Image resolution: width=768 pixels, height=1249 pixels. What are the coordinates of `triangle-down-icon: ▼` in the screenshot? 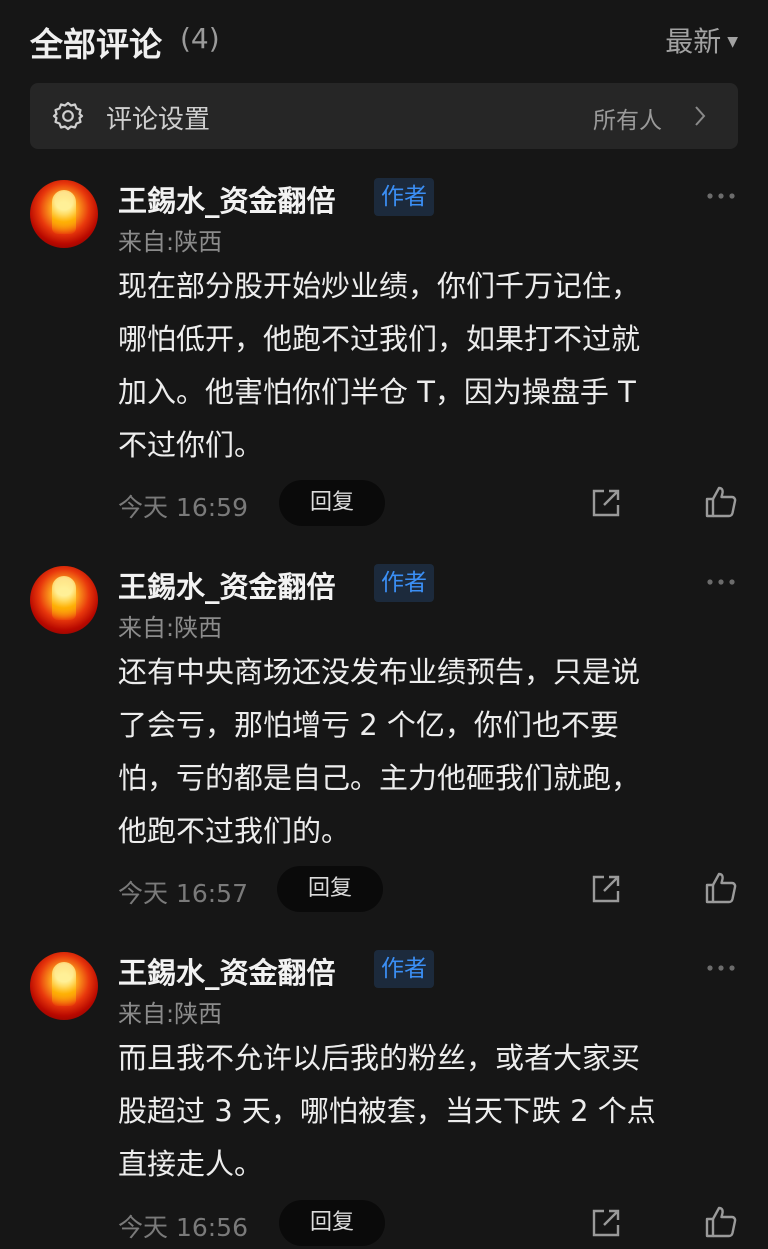 It's located at (732, 42).